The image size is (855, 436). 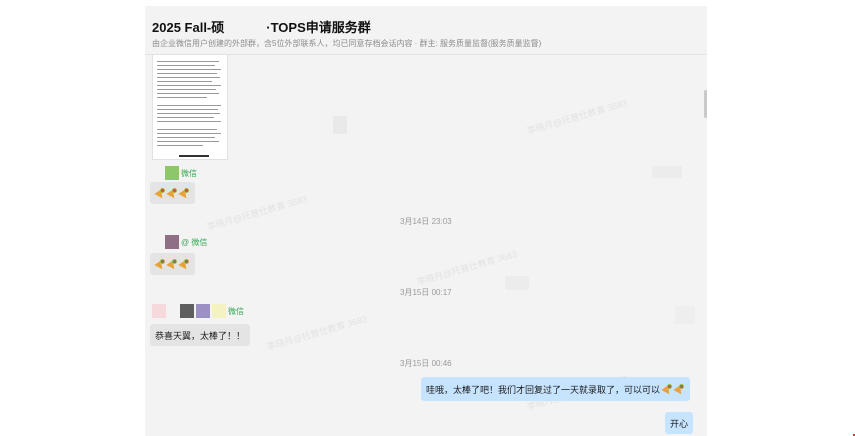 I want to click on group-title-suffix: ·TOPS申请服务群, so click(x=318, y=27).